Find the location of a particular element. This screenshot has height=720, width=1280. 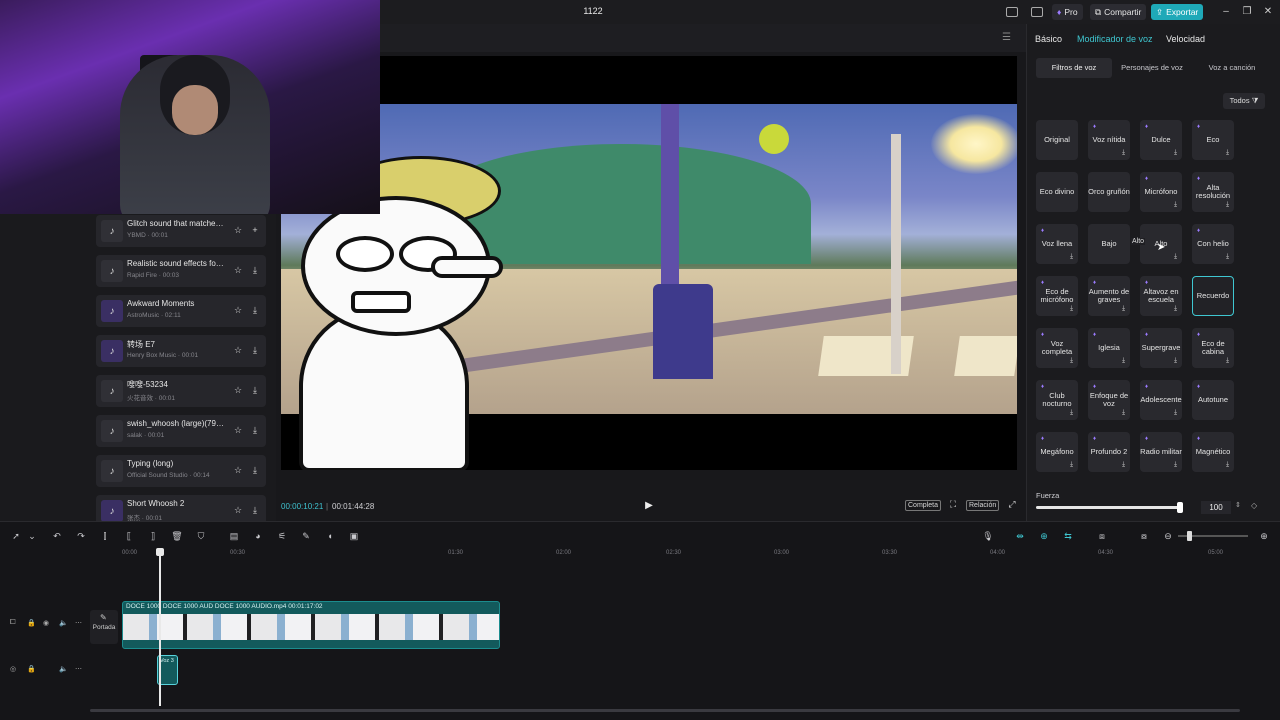

voice-filter-option: ♦ Enfoque de voz ⤓ is located at coordinates (1109, 400).